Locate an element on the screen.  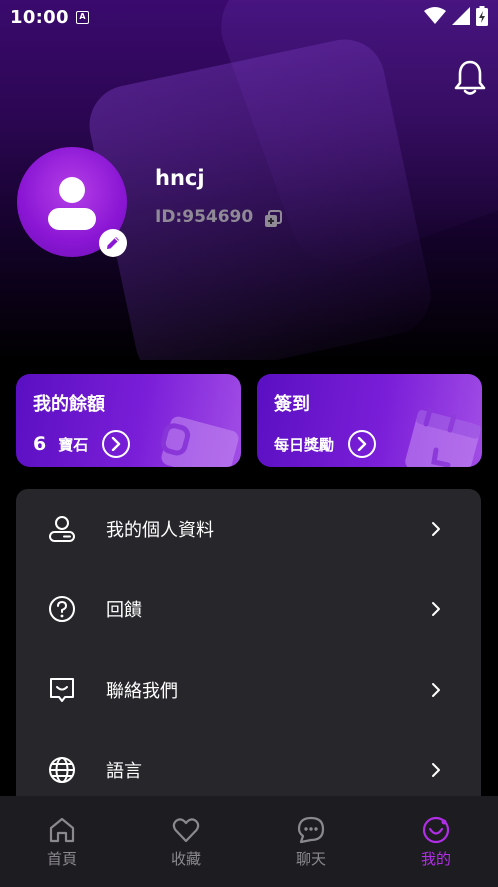
tab-label: 首頁 is located at coordinates (61, 859).